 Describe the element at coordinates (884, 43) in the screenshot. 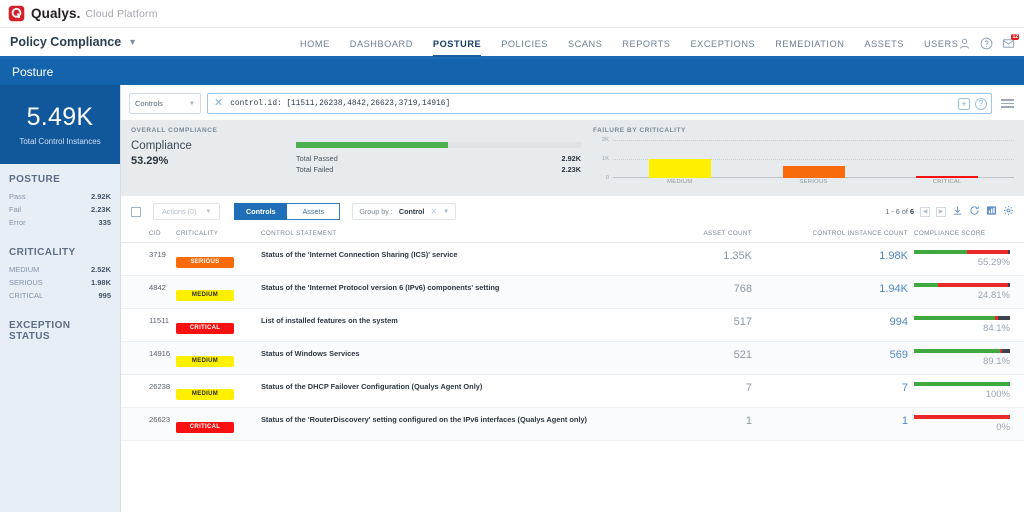

I see `nav-link-assets: ASSETS` at that location.